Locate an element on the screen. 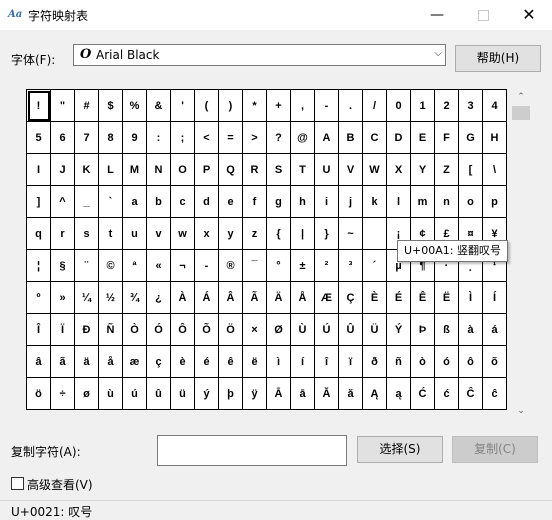  character-cell: & is located at coordinates (158, 105).